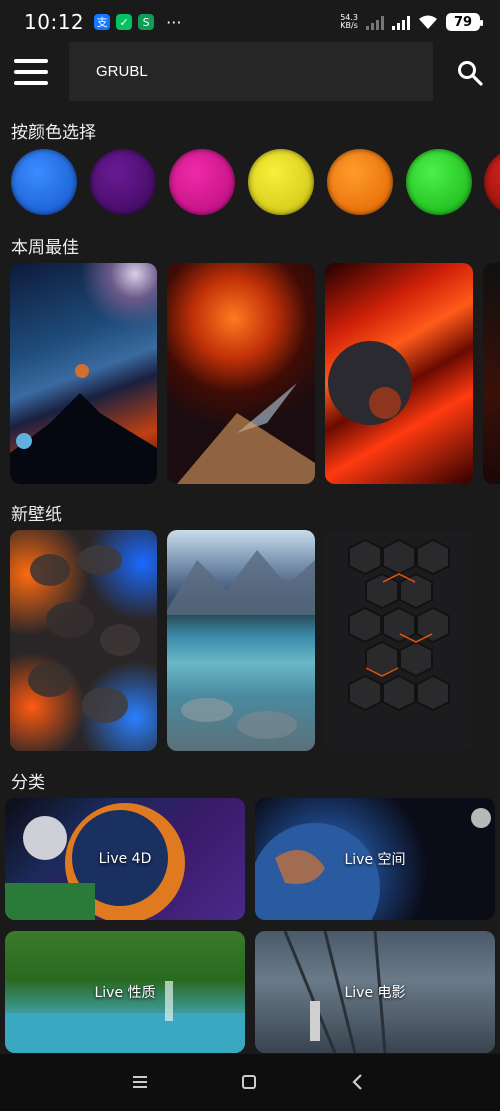 The height and width of the screenshot is (1111, 500). What do you see at coordinates (492, 182) in the screenshot?
I see `color-red` at bounding box center [492, 182].